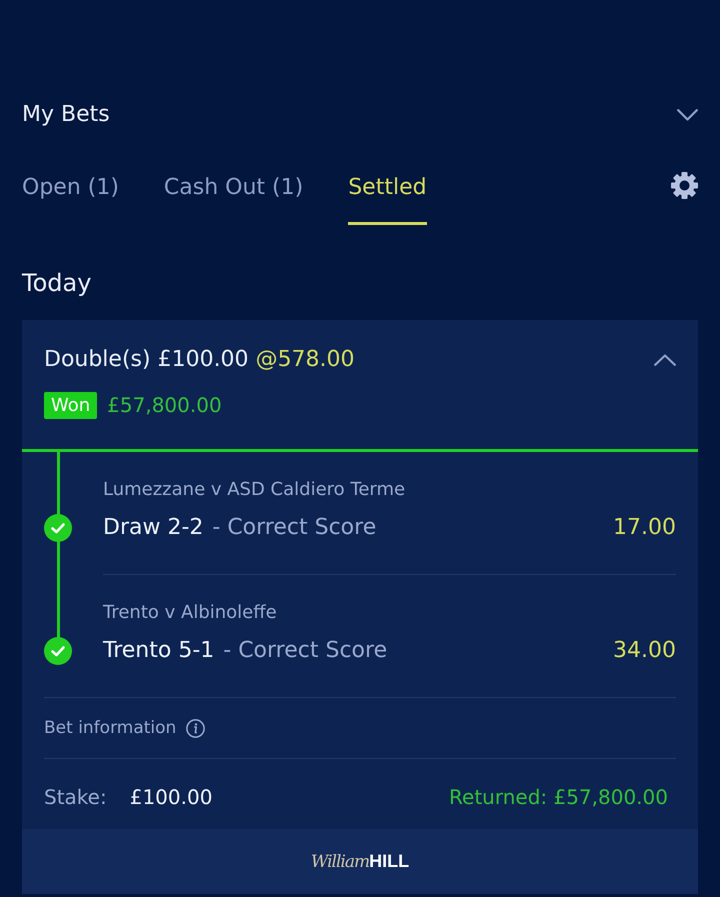  Describe the element at coordinates (687, 115) in the screenshot. I see `chevron-down-icon` at that location.